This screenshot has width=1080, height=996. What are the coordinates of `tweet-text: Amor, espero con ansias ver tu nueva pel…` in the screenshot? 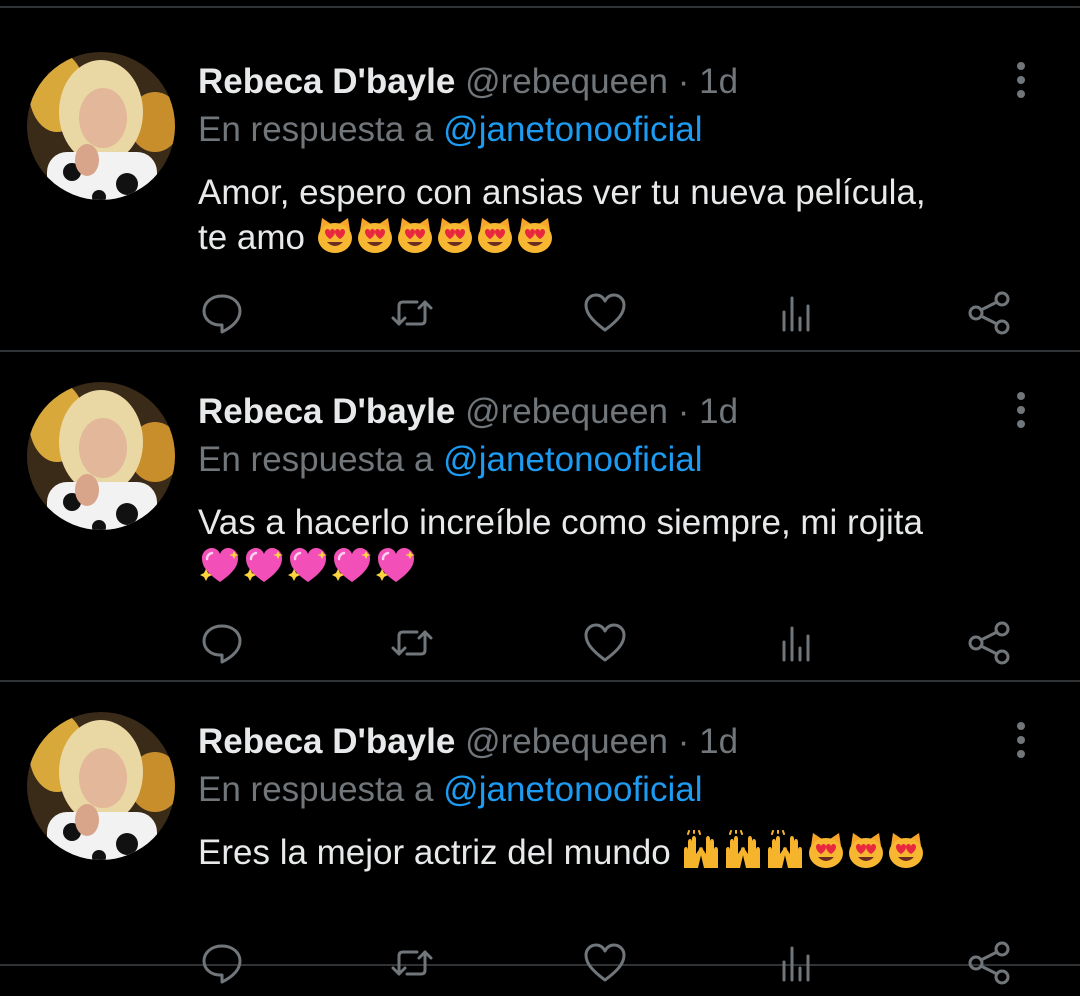 It's located at (618, 215).